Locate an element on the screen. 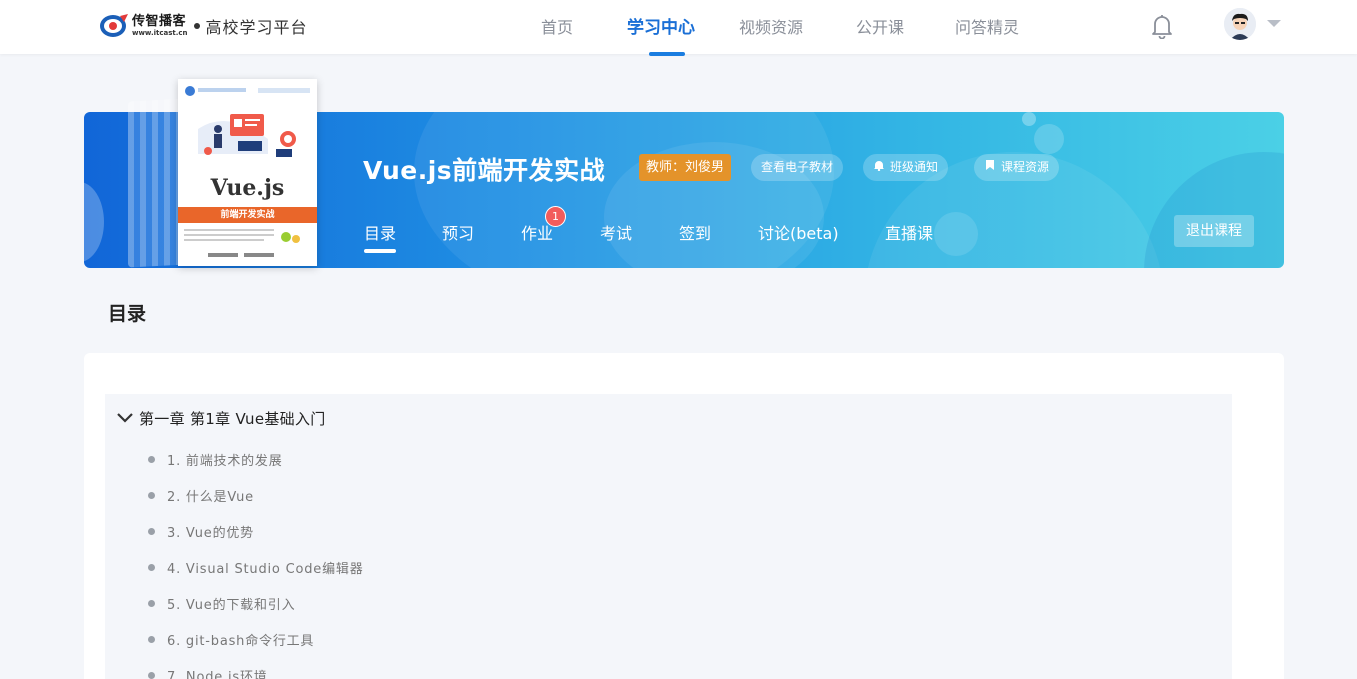 This screenshot has height=679, width=1357. tab-live-class: 直播课 is located at coordinates (909, 232).